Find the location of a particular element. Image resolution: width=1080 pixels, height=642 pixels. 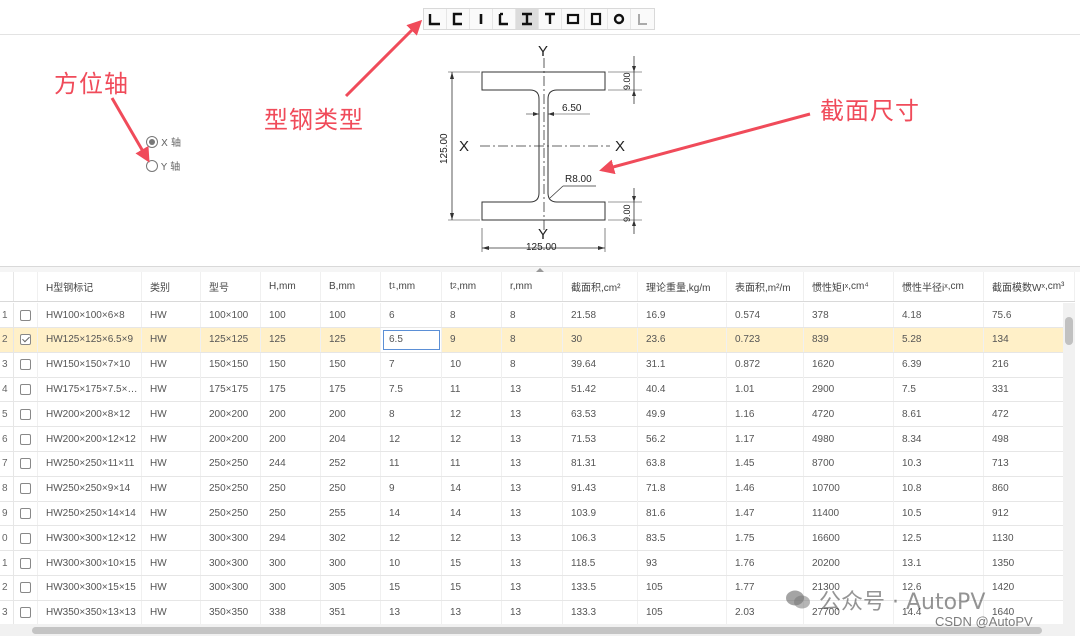

cell-t1: 8 is located at coordinates (411, 414).